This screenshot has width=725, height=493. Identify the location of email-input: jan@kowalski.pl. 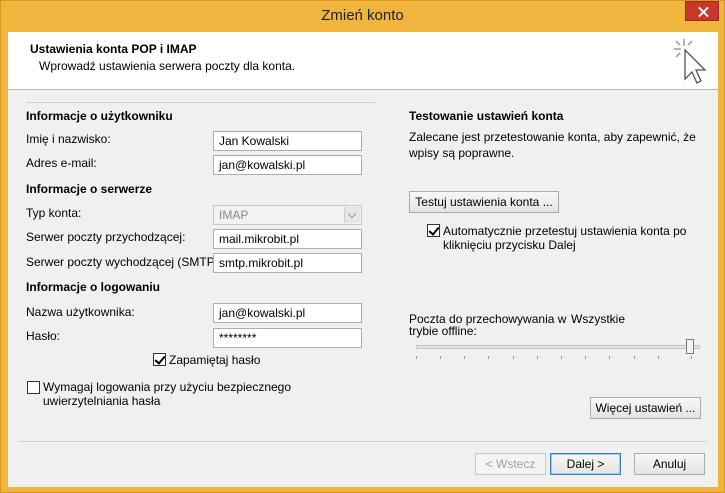
(287, 165).